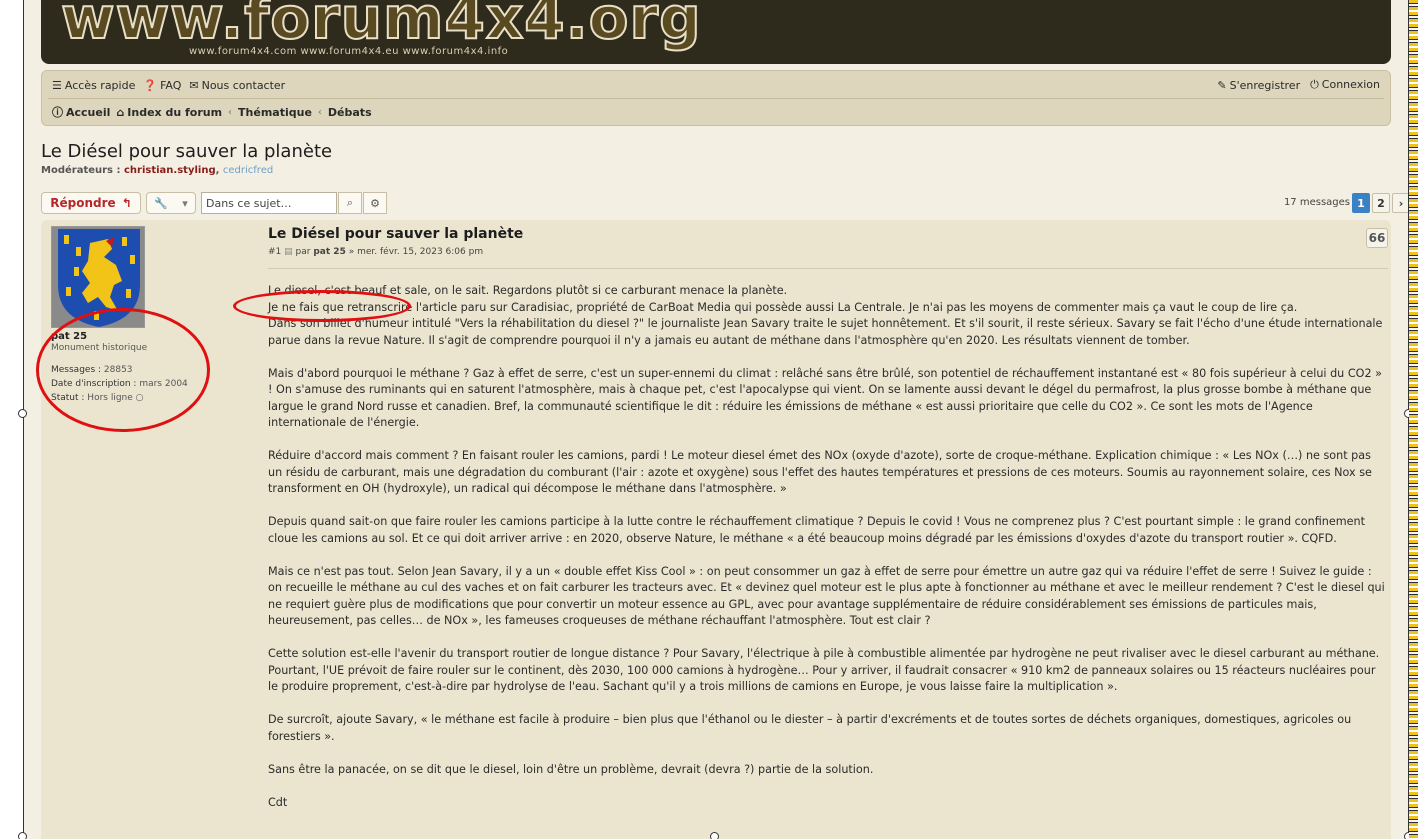  Describe the element at coordinates (329, 252) in the screenshot. I see `post-meta-author: pat 25` at that location.